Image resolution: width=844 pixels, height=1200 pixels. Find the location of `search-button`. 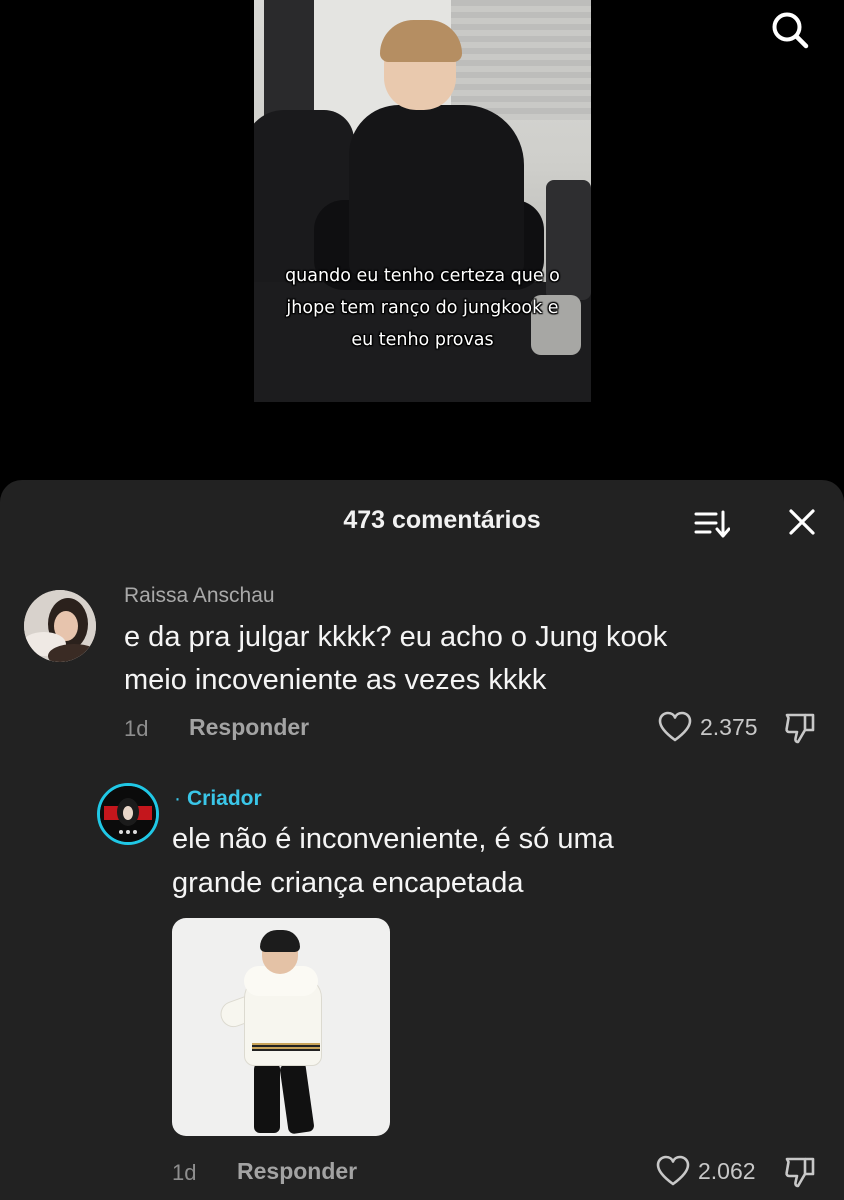

search-button is located at coordinates (790, 30).